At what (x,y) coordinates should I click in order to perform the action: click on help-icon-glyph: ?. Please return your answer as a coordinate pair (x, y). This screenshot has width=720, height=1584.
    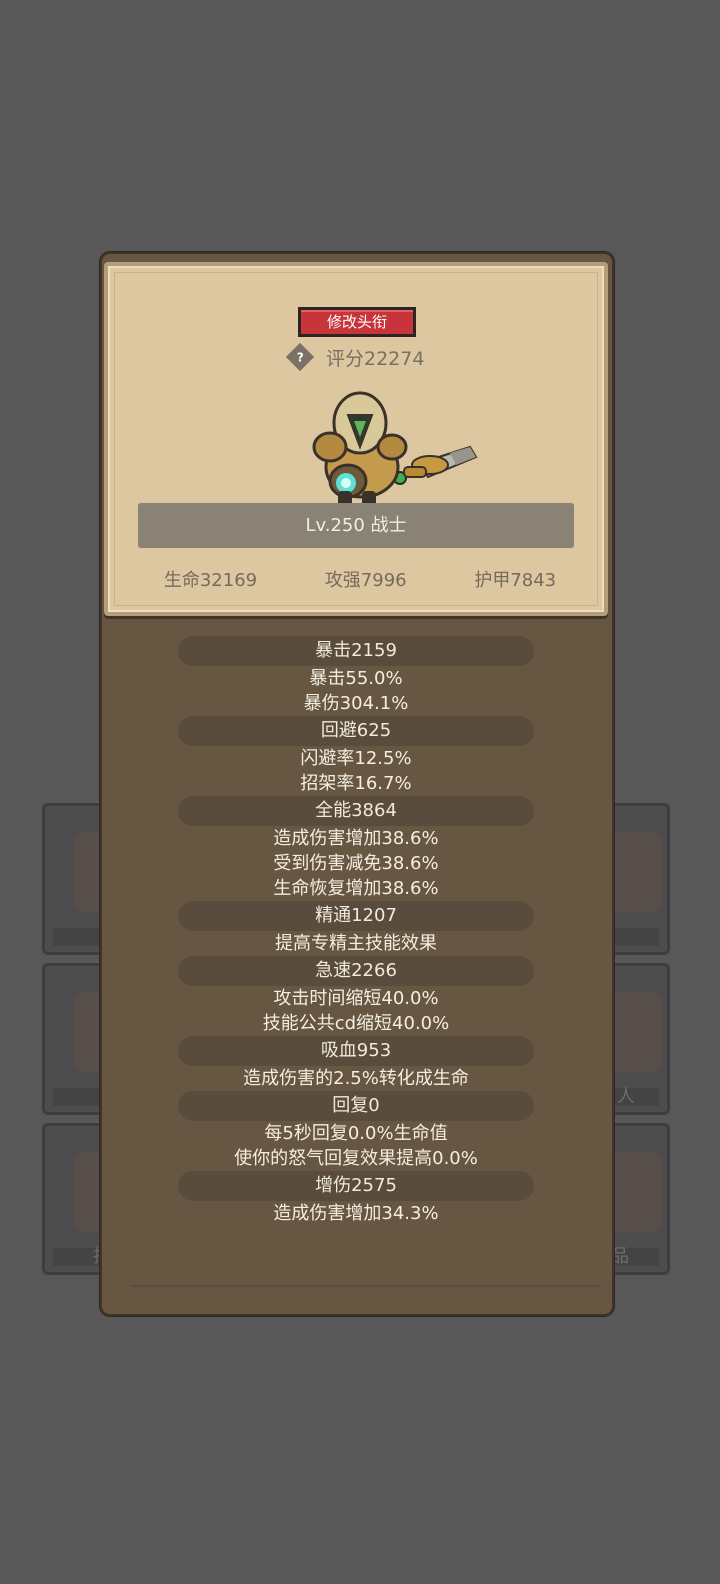
    Looking at the image, I should click on (300, 357).